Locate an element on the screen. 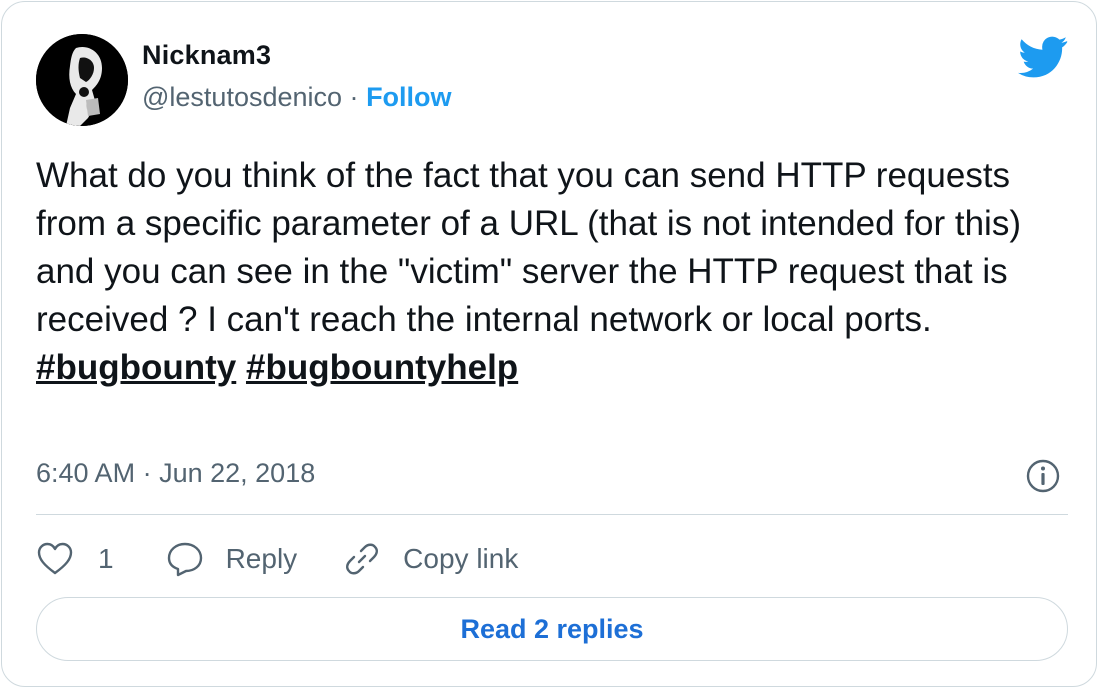 The image size is (1100, 690). like-count: 1 is located at coordinates (106, 558).